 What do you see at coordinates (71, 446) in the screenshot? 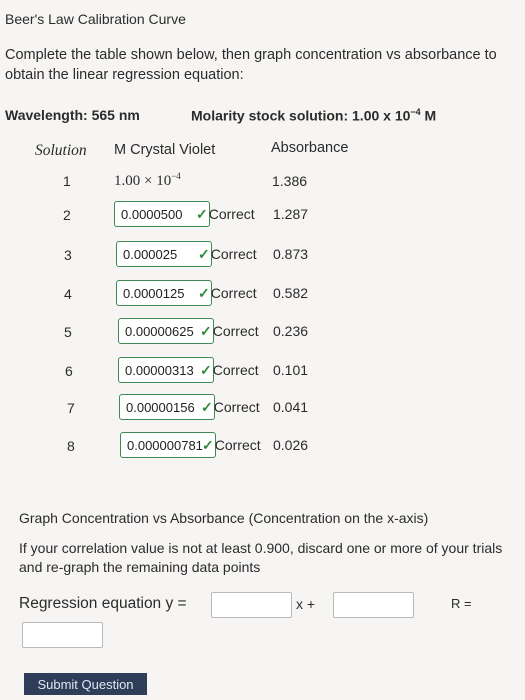
I see `solution-number: 8` at bounding box center [71, 446].